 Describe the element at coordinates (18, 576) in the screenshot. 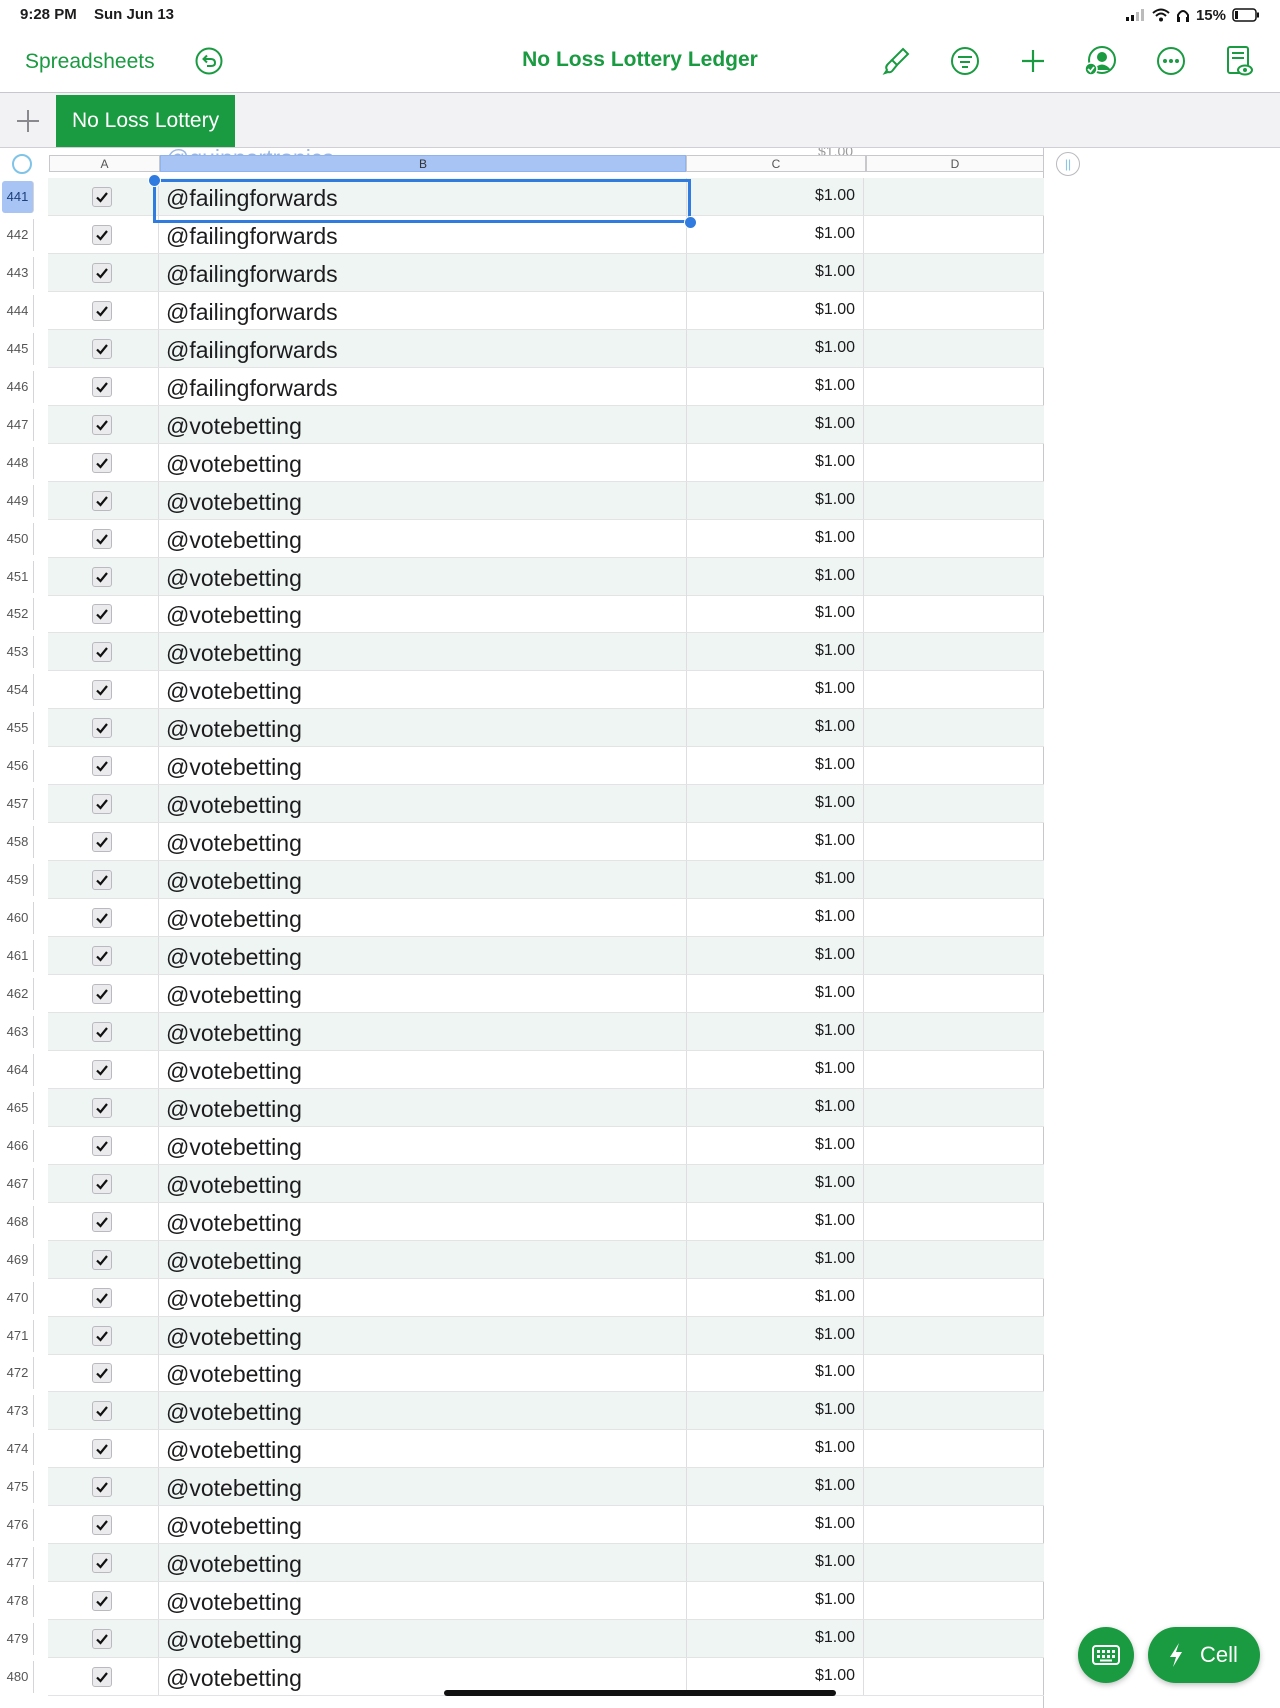

I see `row-number: 451` at that location.